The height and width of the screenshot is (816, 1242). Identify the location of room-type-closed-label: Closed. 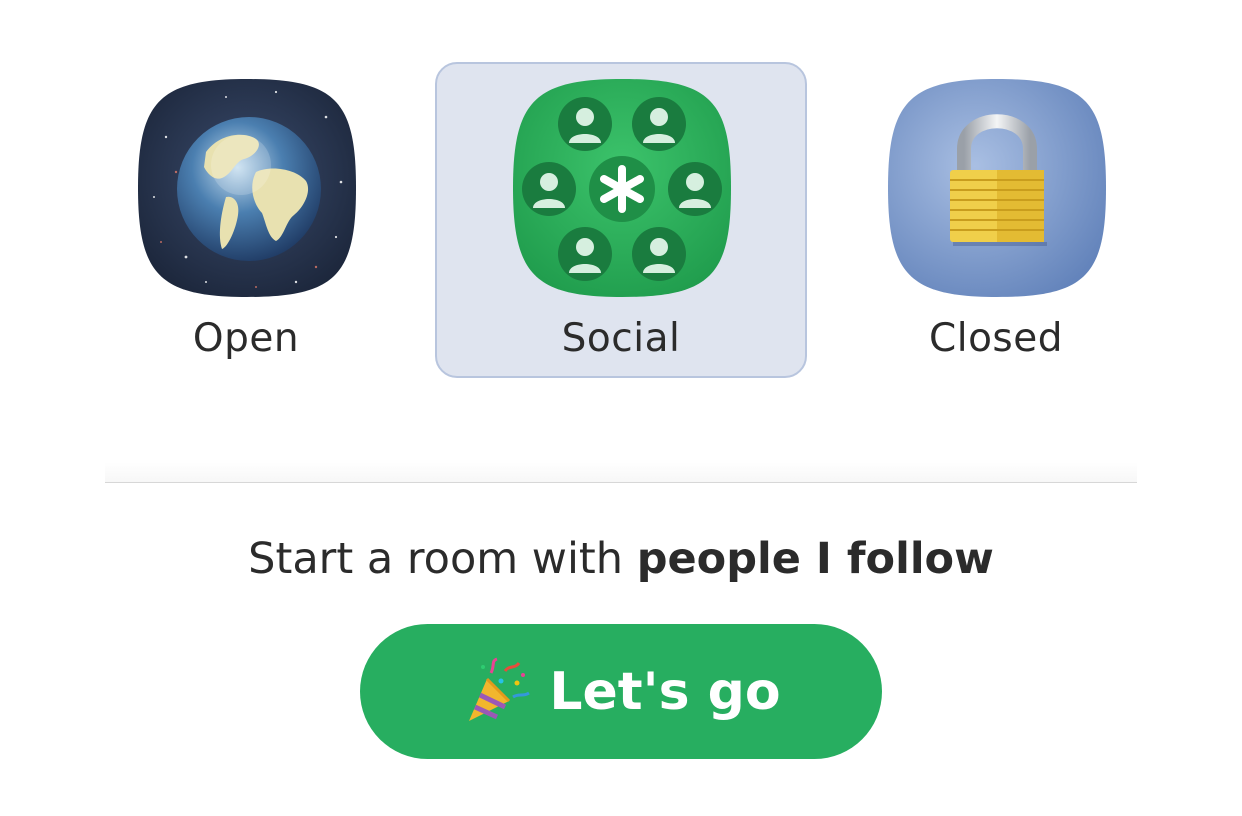
(996, 338).